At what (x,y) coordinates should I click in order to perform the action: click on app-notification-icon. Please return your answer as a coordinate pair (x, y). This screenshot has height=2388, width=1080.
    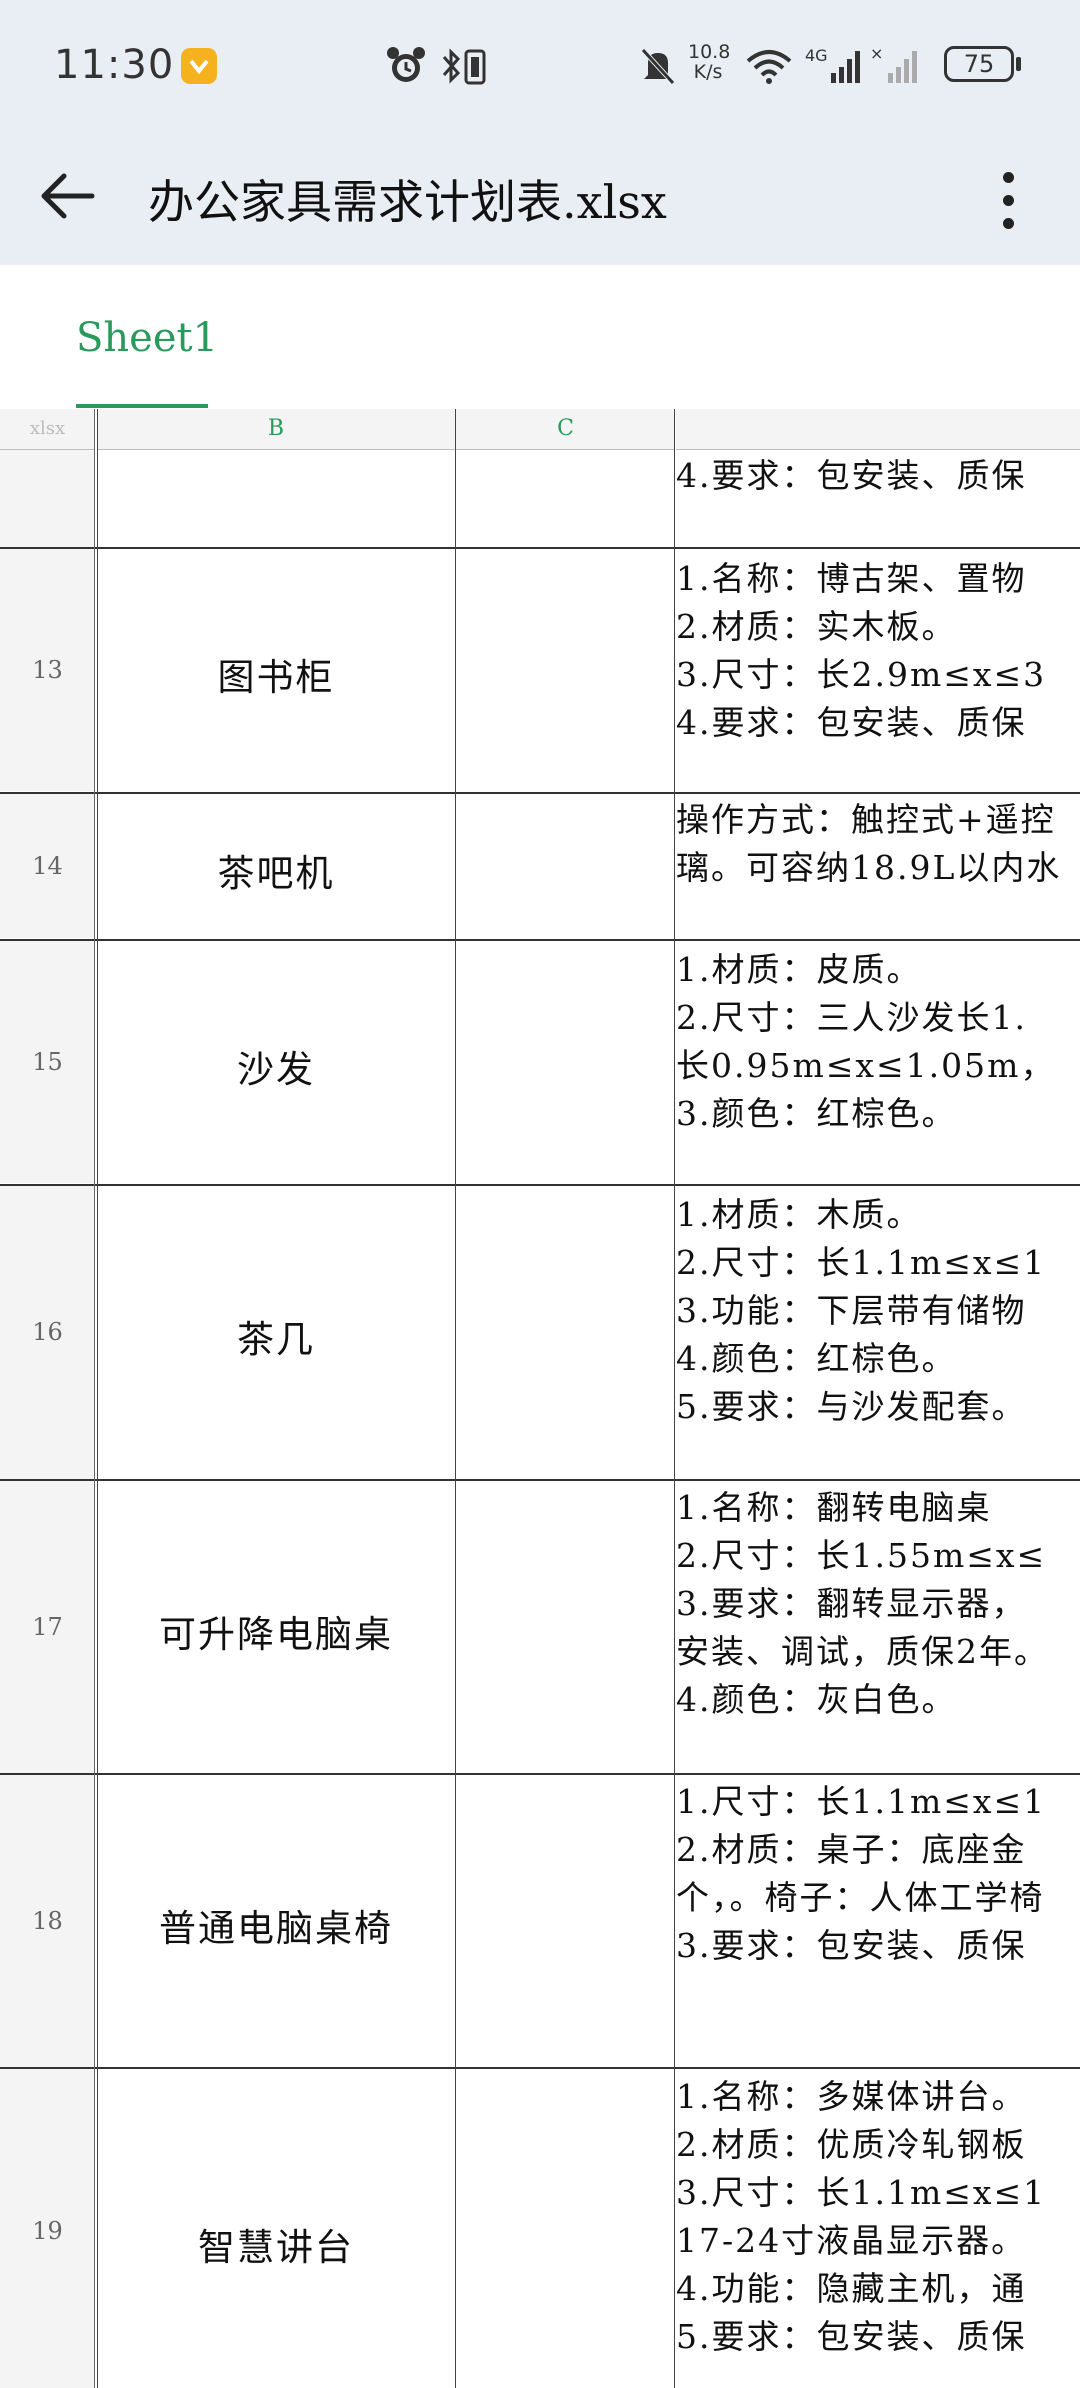
    Looking at the image, I should click on (199, 66).